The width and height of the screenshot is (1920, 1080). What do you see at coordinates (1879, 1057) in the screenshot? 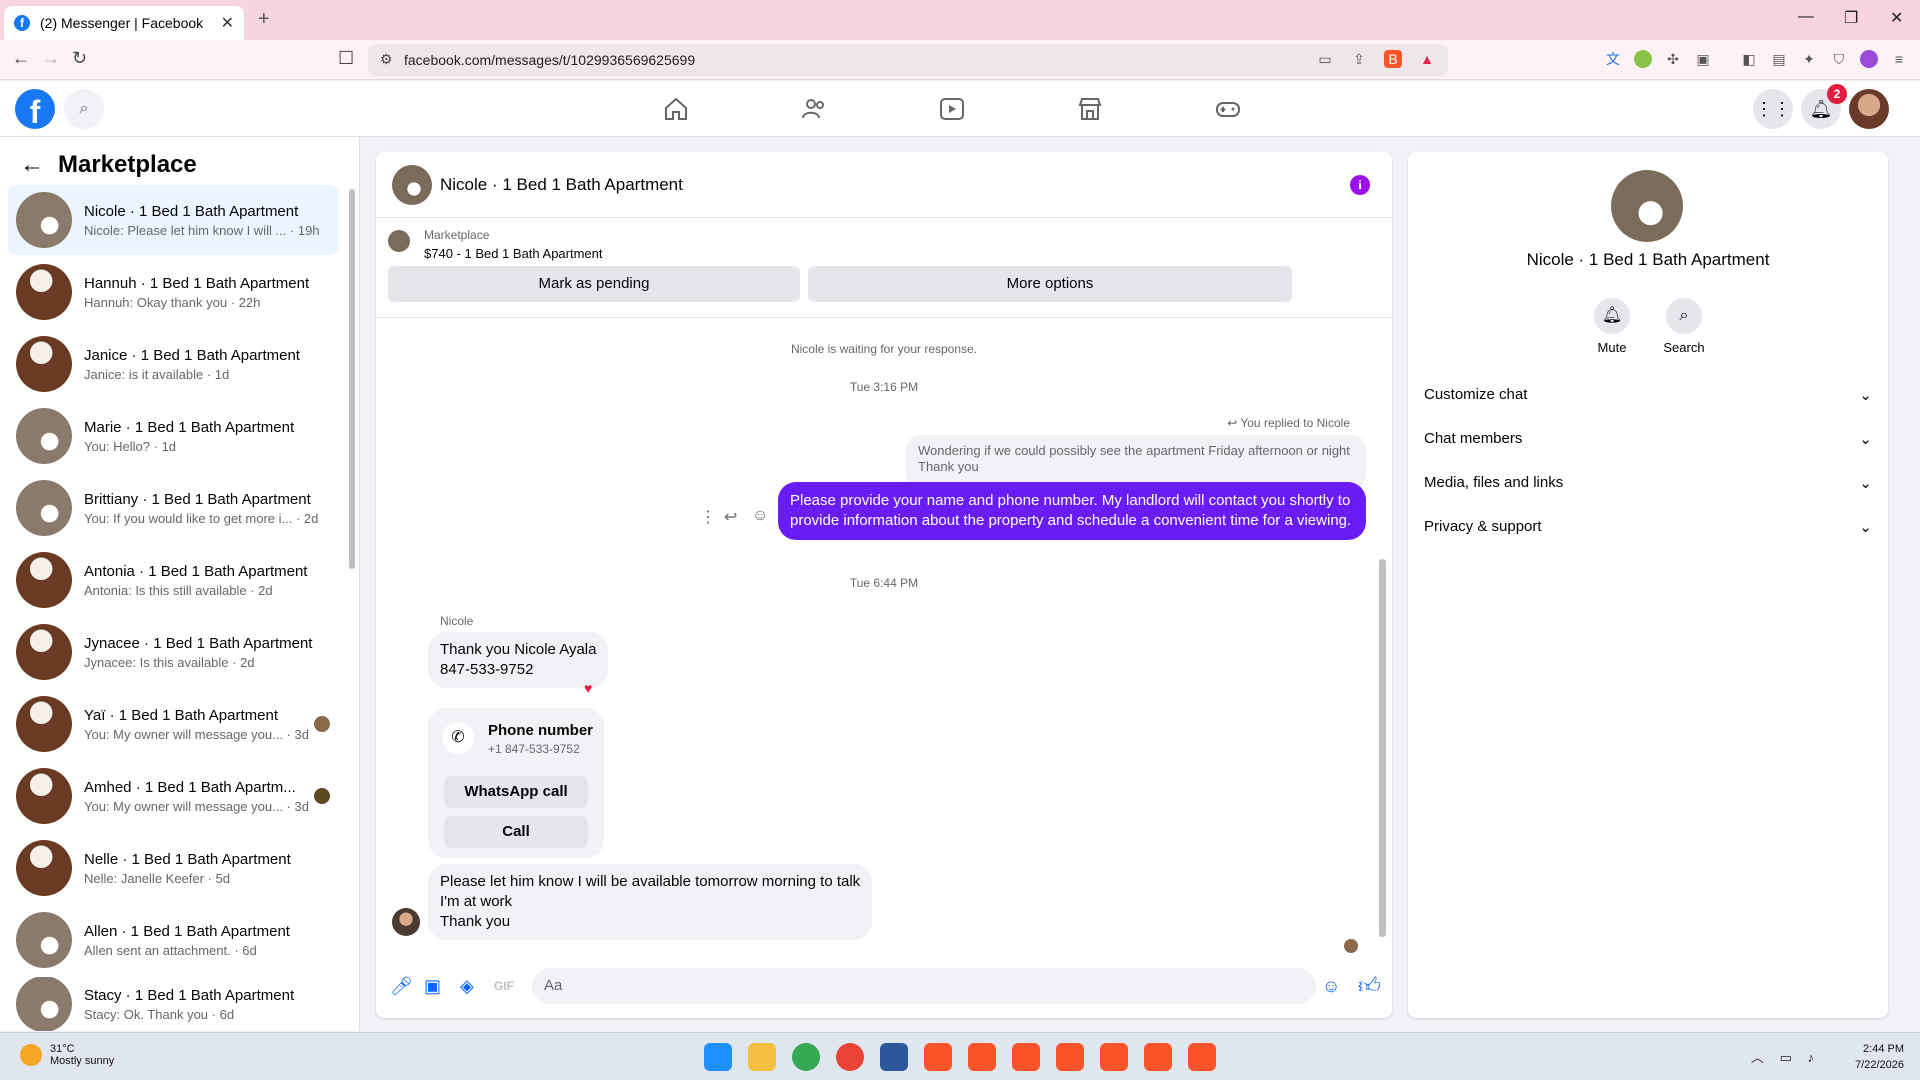
I see `clock: 2:44 PM 7/22/2026` at bounding box center [1879, 1057].